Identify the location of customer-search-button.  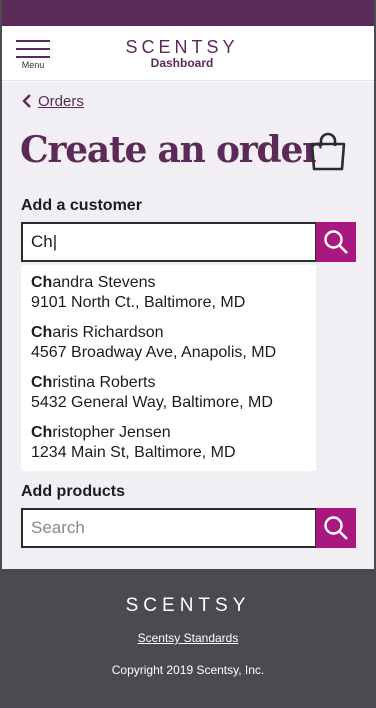
(336, 242).